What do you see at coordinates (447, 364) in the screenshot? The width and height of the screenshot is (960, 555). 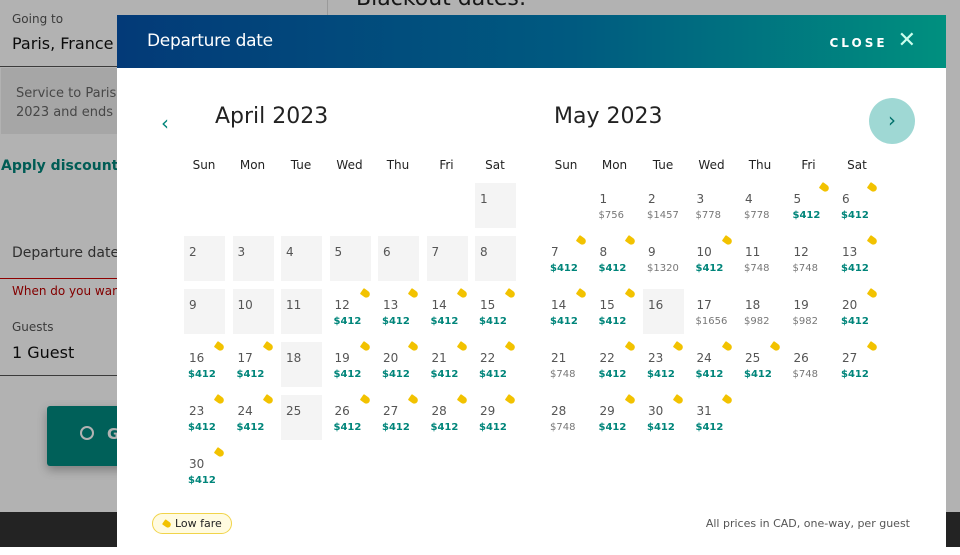 I see `calendar-day: 21 $412` at bounding box center [447, 364].